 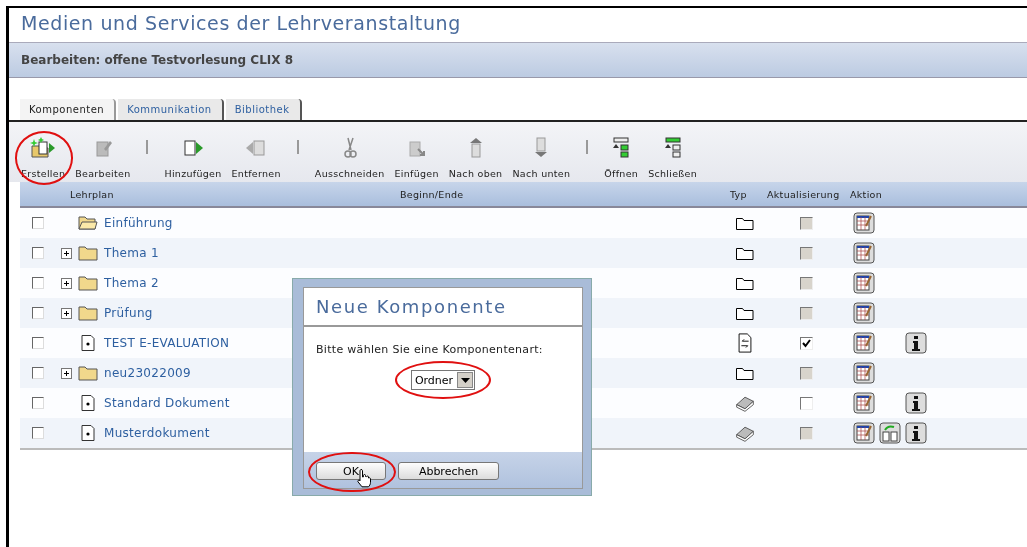 I want to click on dialog-title: Neue Komponente, so click(x=443, y=307).